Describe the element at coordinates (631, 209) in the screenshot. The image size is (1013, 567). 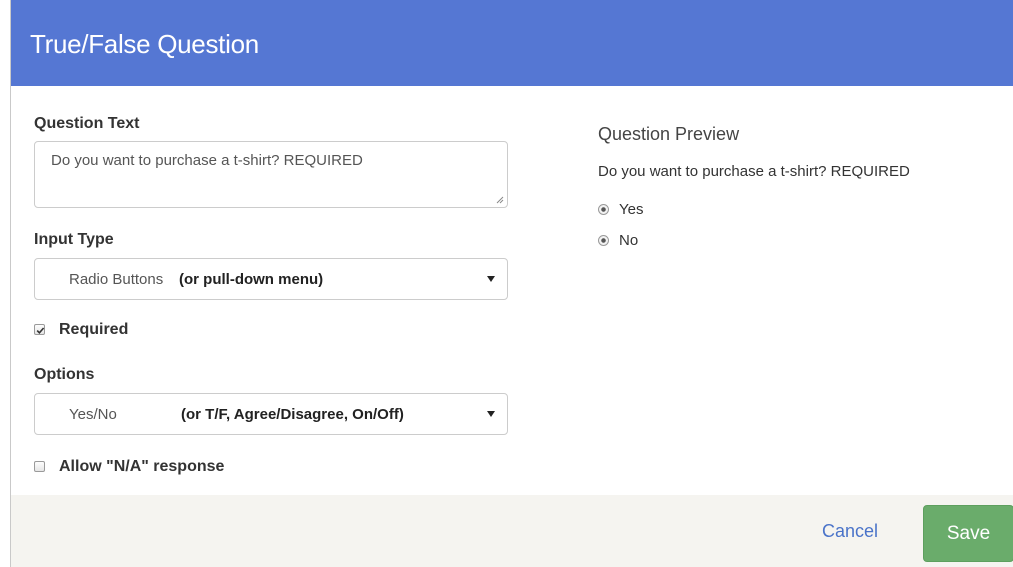
I see `preview-option-yes-label: Yes` at that location.